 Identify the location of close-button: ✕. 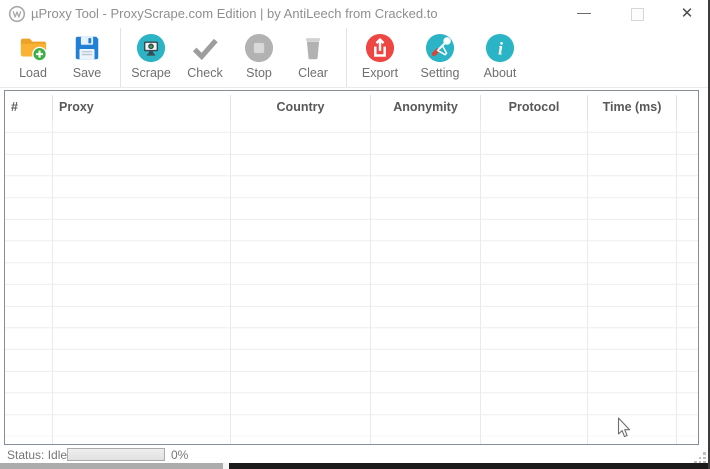
(687, 14).